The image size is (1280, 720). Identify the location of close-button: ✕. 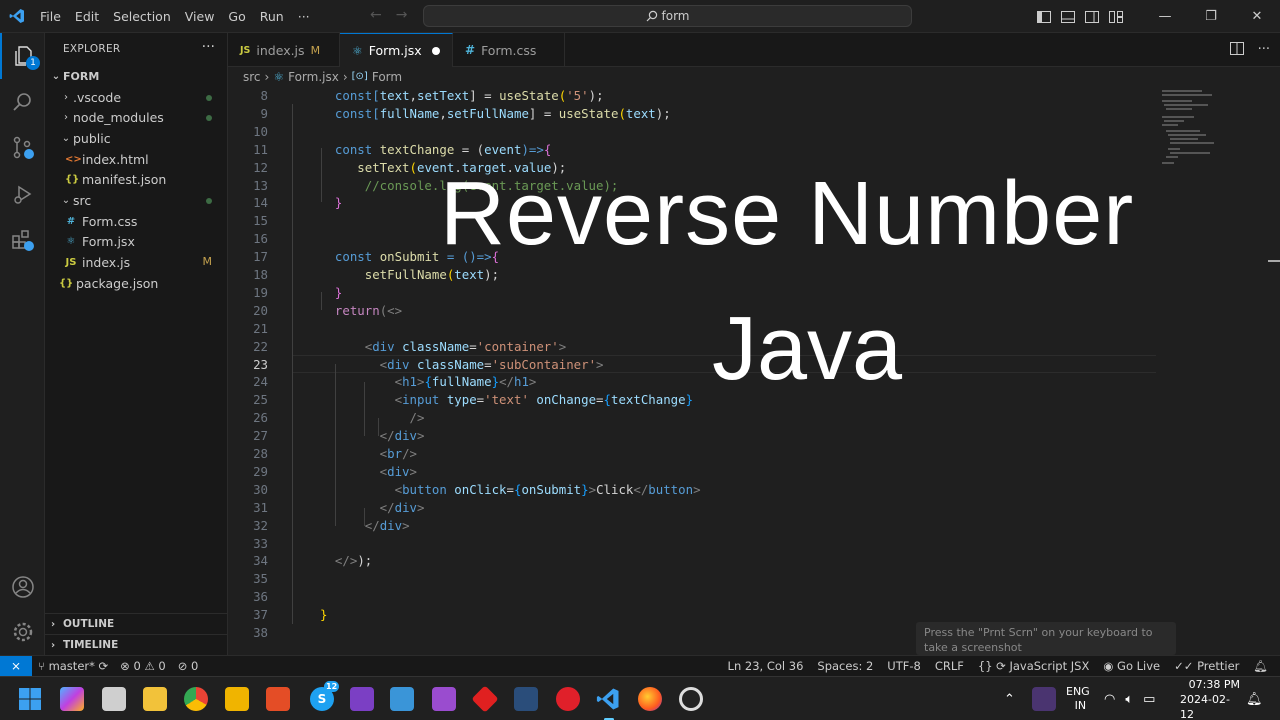
(1257, 16).